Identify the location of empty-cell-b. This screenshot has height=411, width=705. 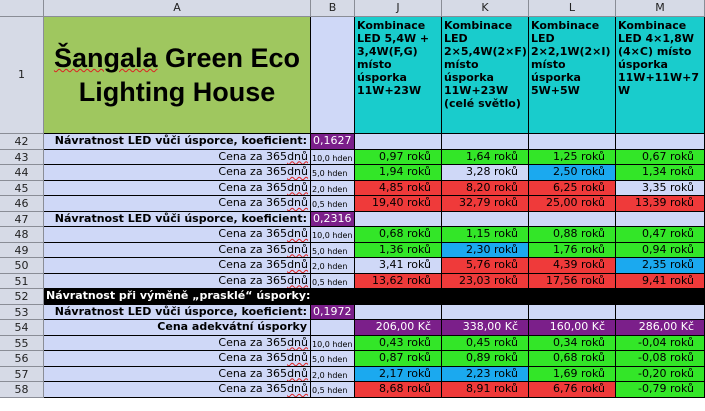
(333, 328).